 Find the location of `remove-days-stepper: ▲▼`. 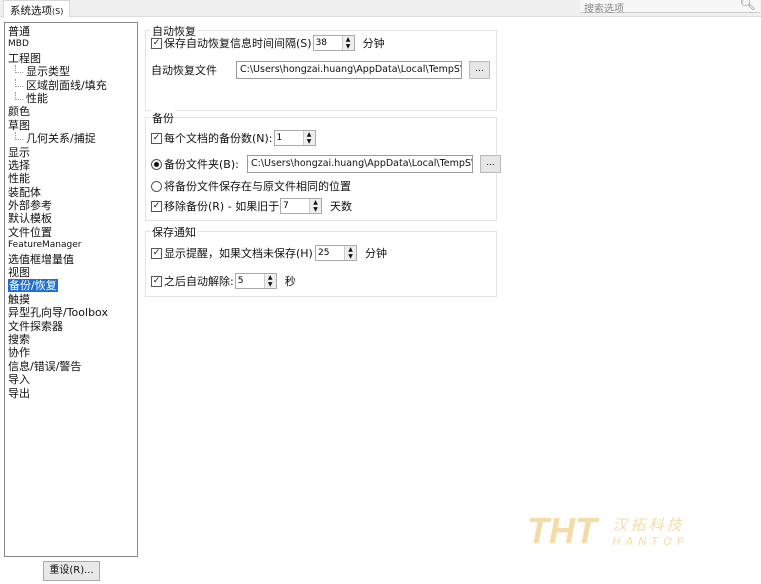

remove-days-stepper: ▲▼ is located at coordinates (301, 206).